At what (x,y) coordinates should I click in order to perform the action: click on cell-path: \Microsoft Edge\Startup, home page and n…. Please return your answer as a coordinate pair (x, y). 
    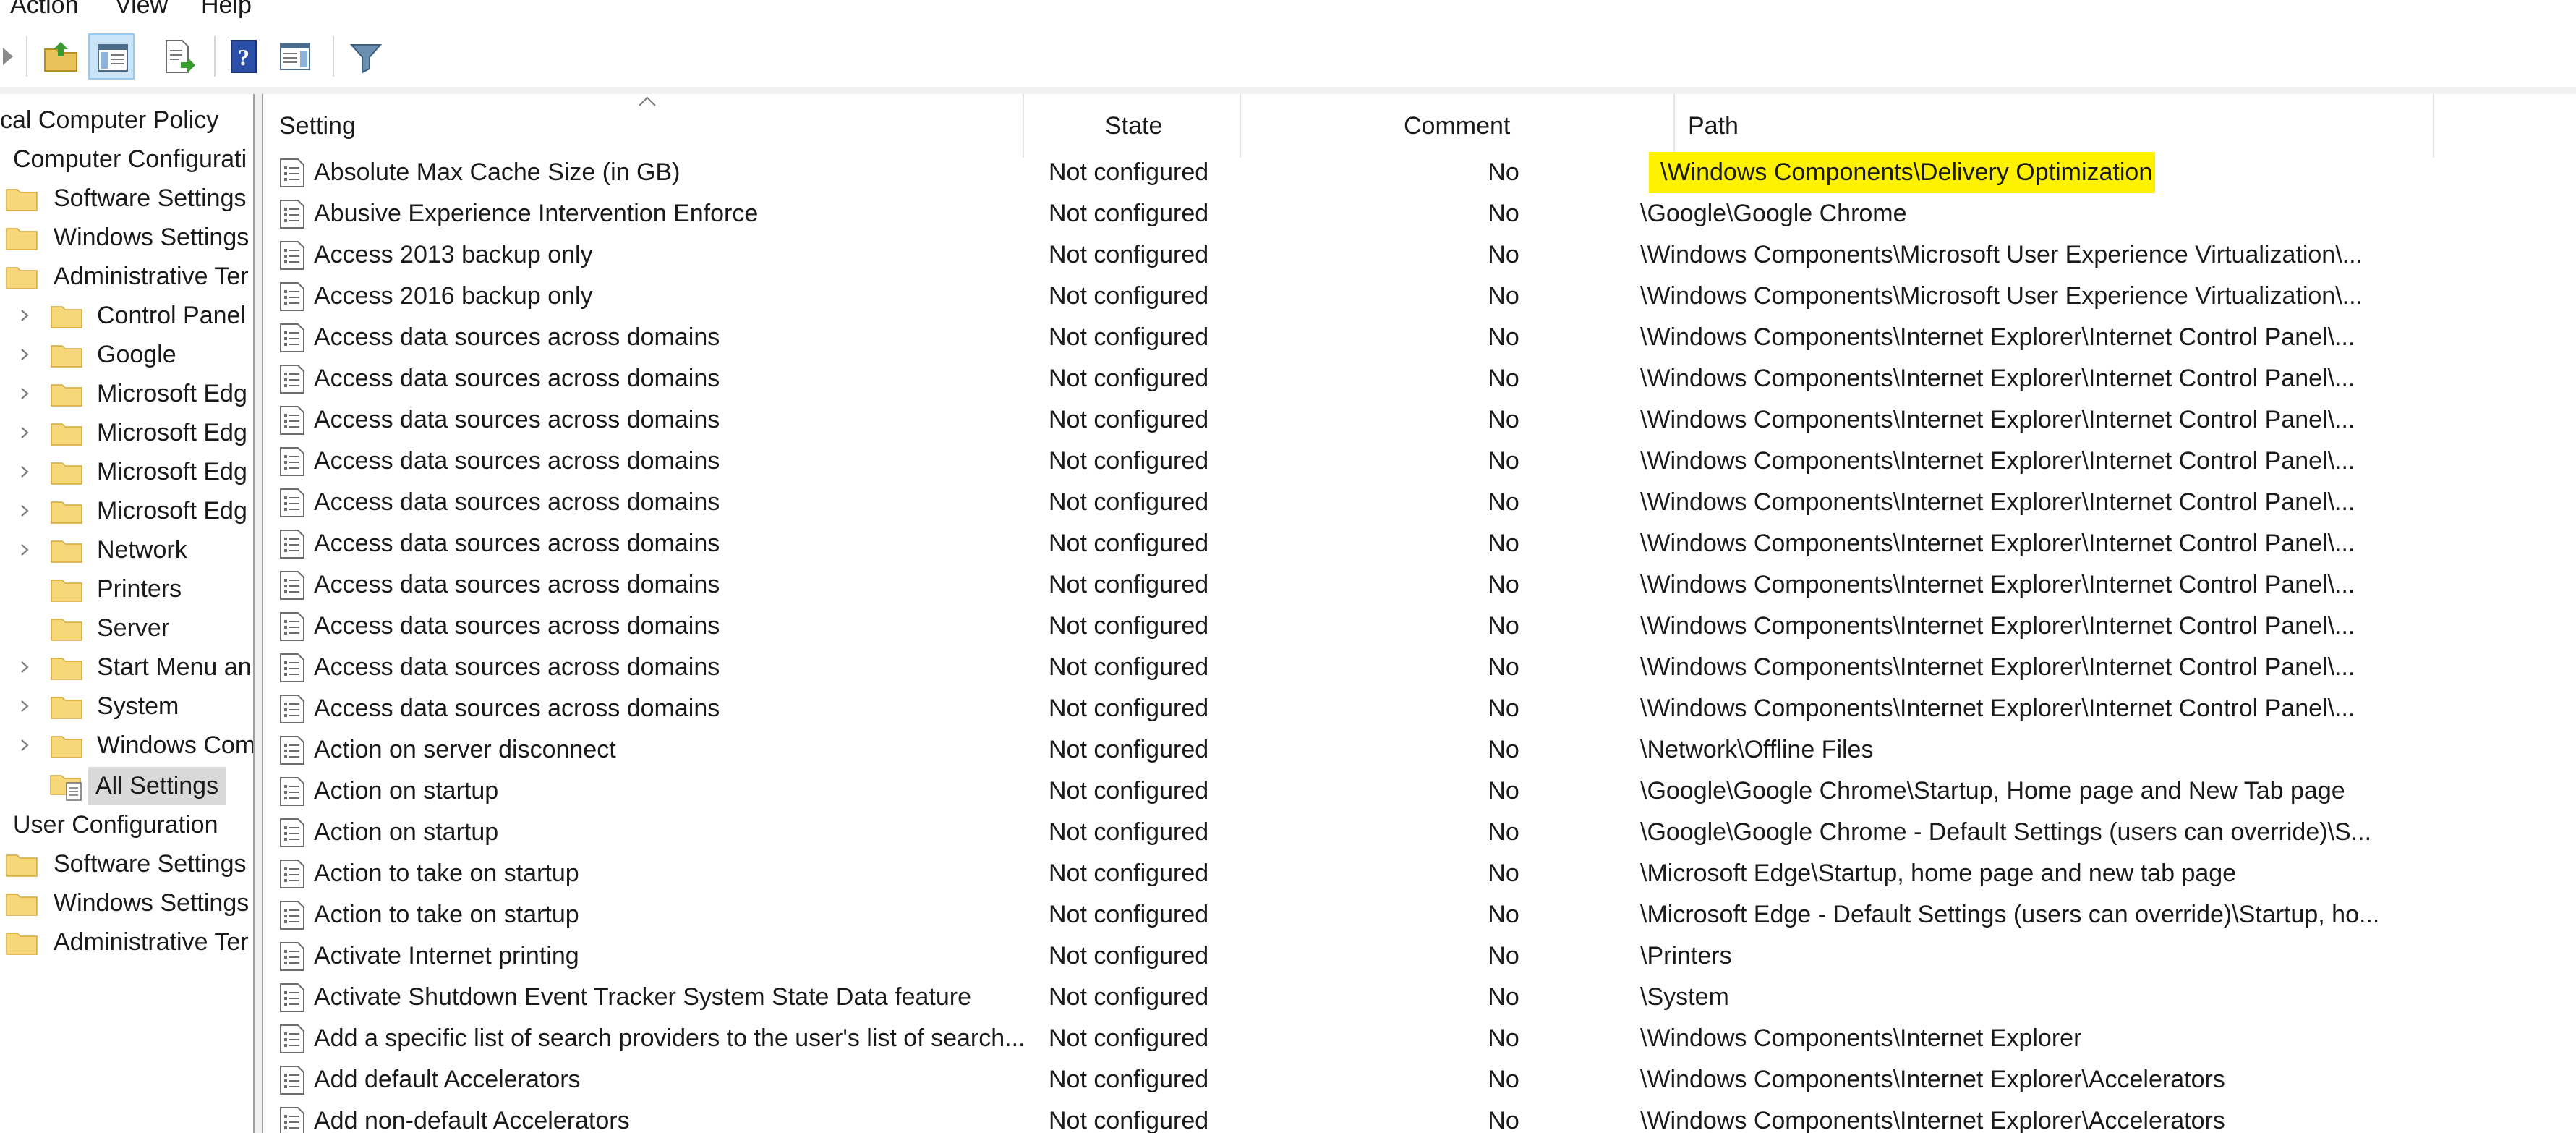
    Looking at the image, I should click on (1938, 874).